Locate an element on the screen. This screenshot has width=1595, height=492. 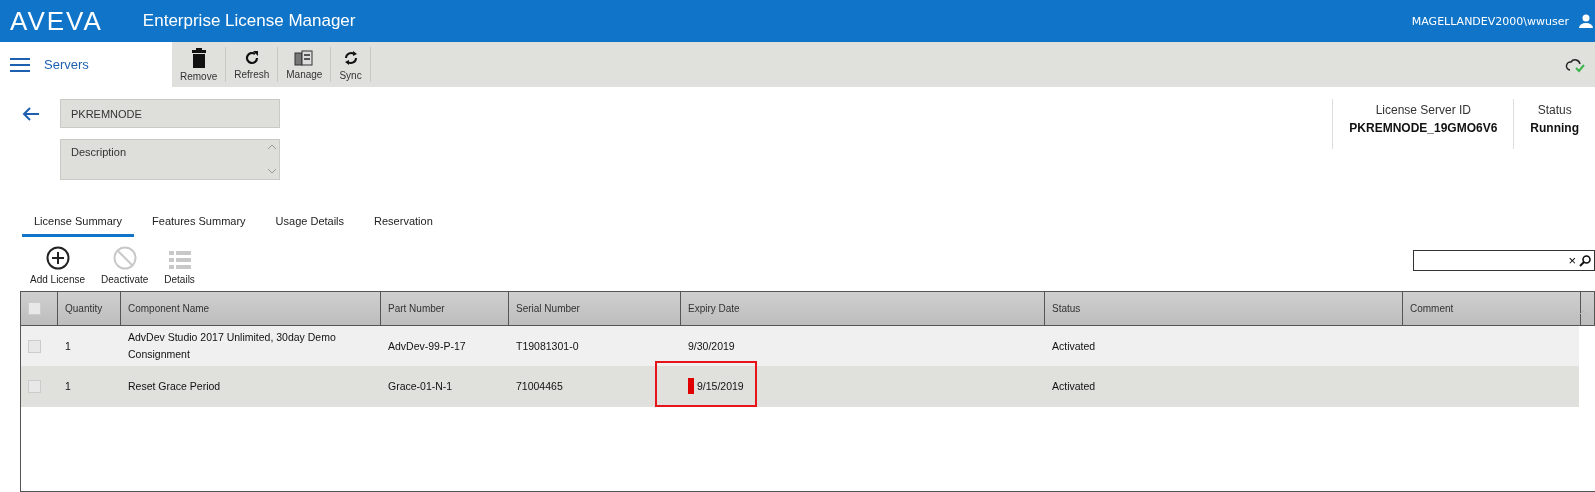
table-cell-text: T19081301-0 is located at coordinates (547, 346).